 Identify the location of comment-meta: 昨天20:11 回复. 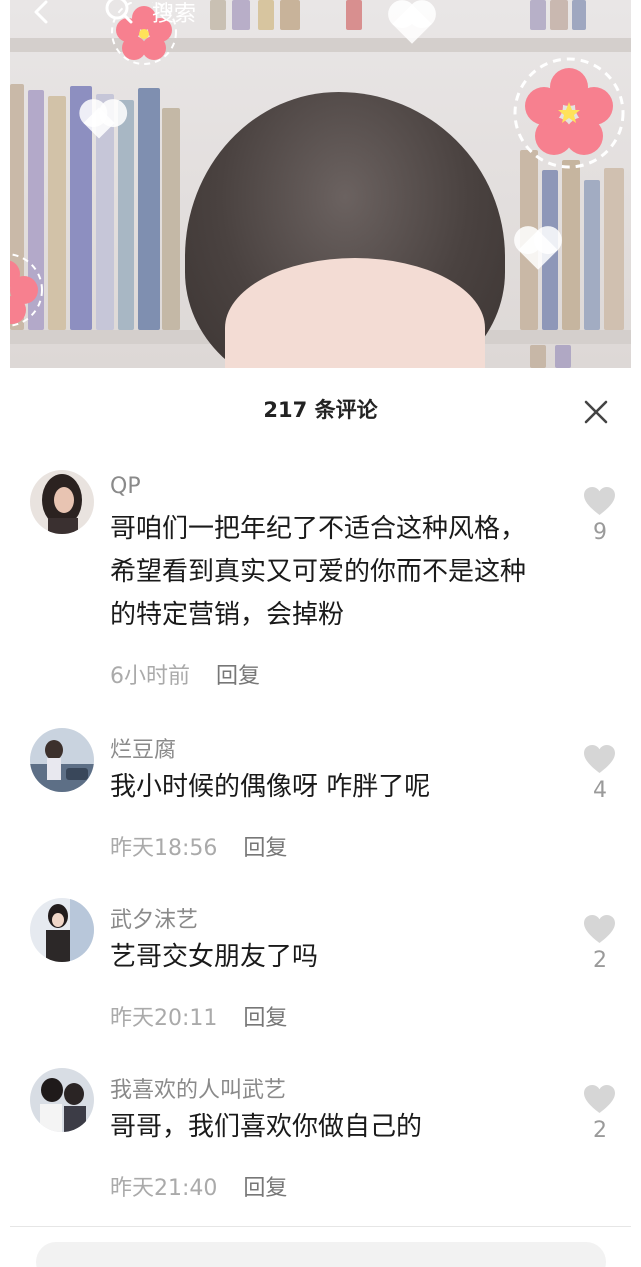
(198, 1016).